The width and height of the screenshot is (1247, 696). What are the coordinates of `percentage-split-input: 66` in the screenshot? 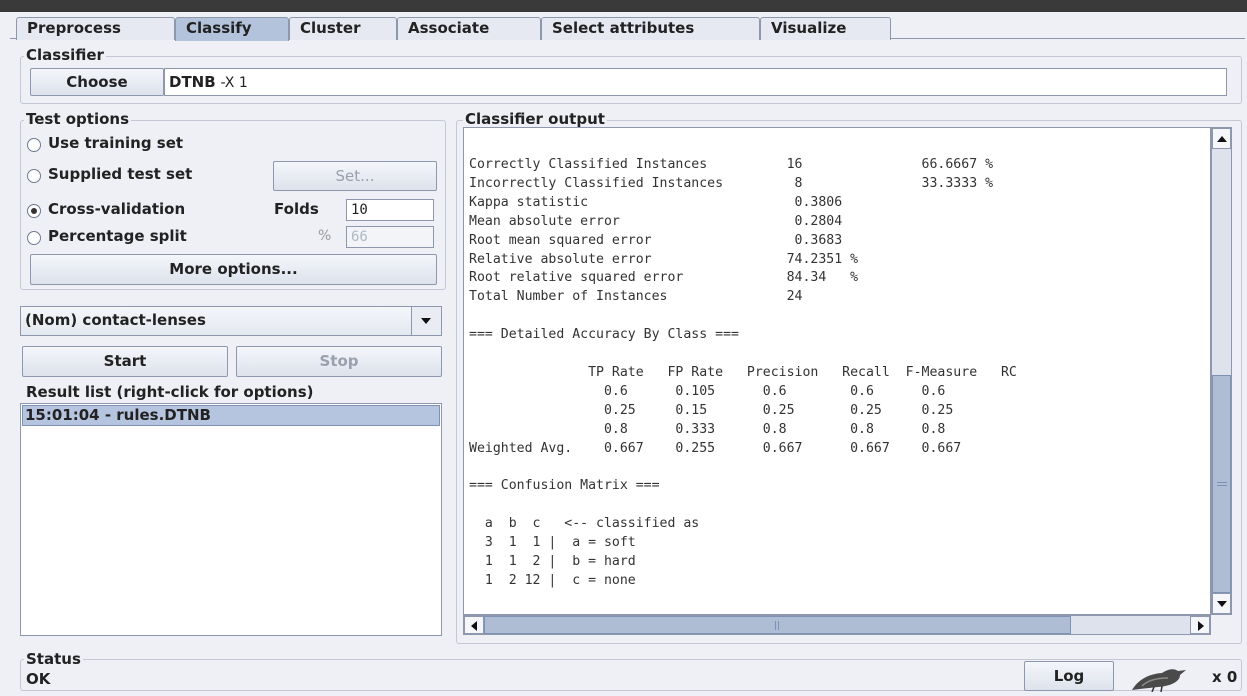 It's located at (390, 237).